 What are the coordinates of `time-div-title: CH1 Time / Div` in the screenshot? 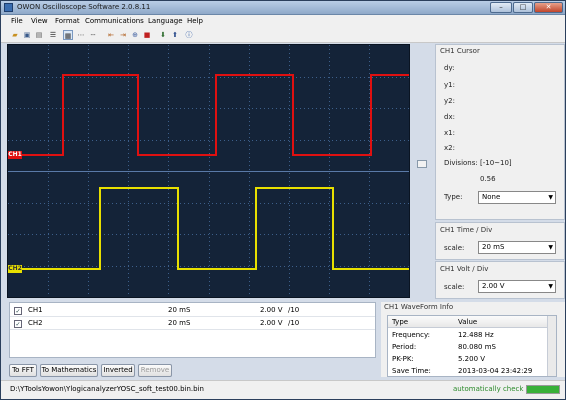 It's located at (466, 230).